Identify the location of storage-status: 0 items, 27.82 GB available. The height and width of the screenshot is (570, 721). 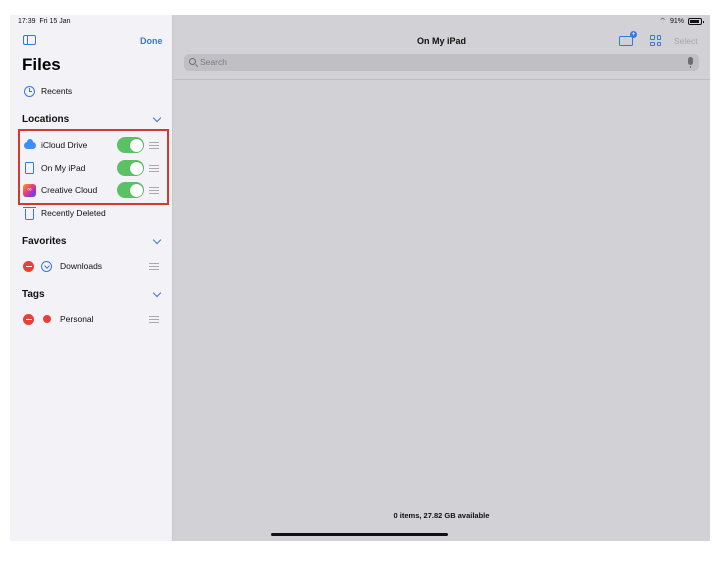
(441, 515).